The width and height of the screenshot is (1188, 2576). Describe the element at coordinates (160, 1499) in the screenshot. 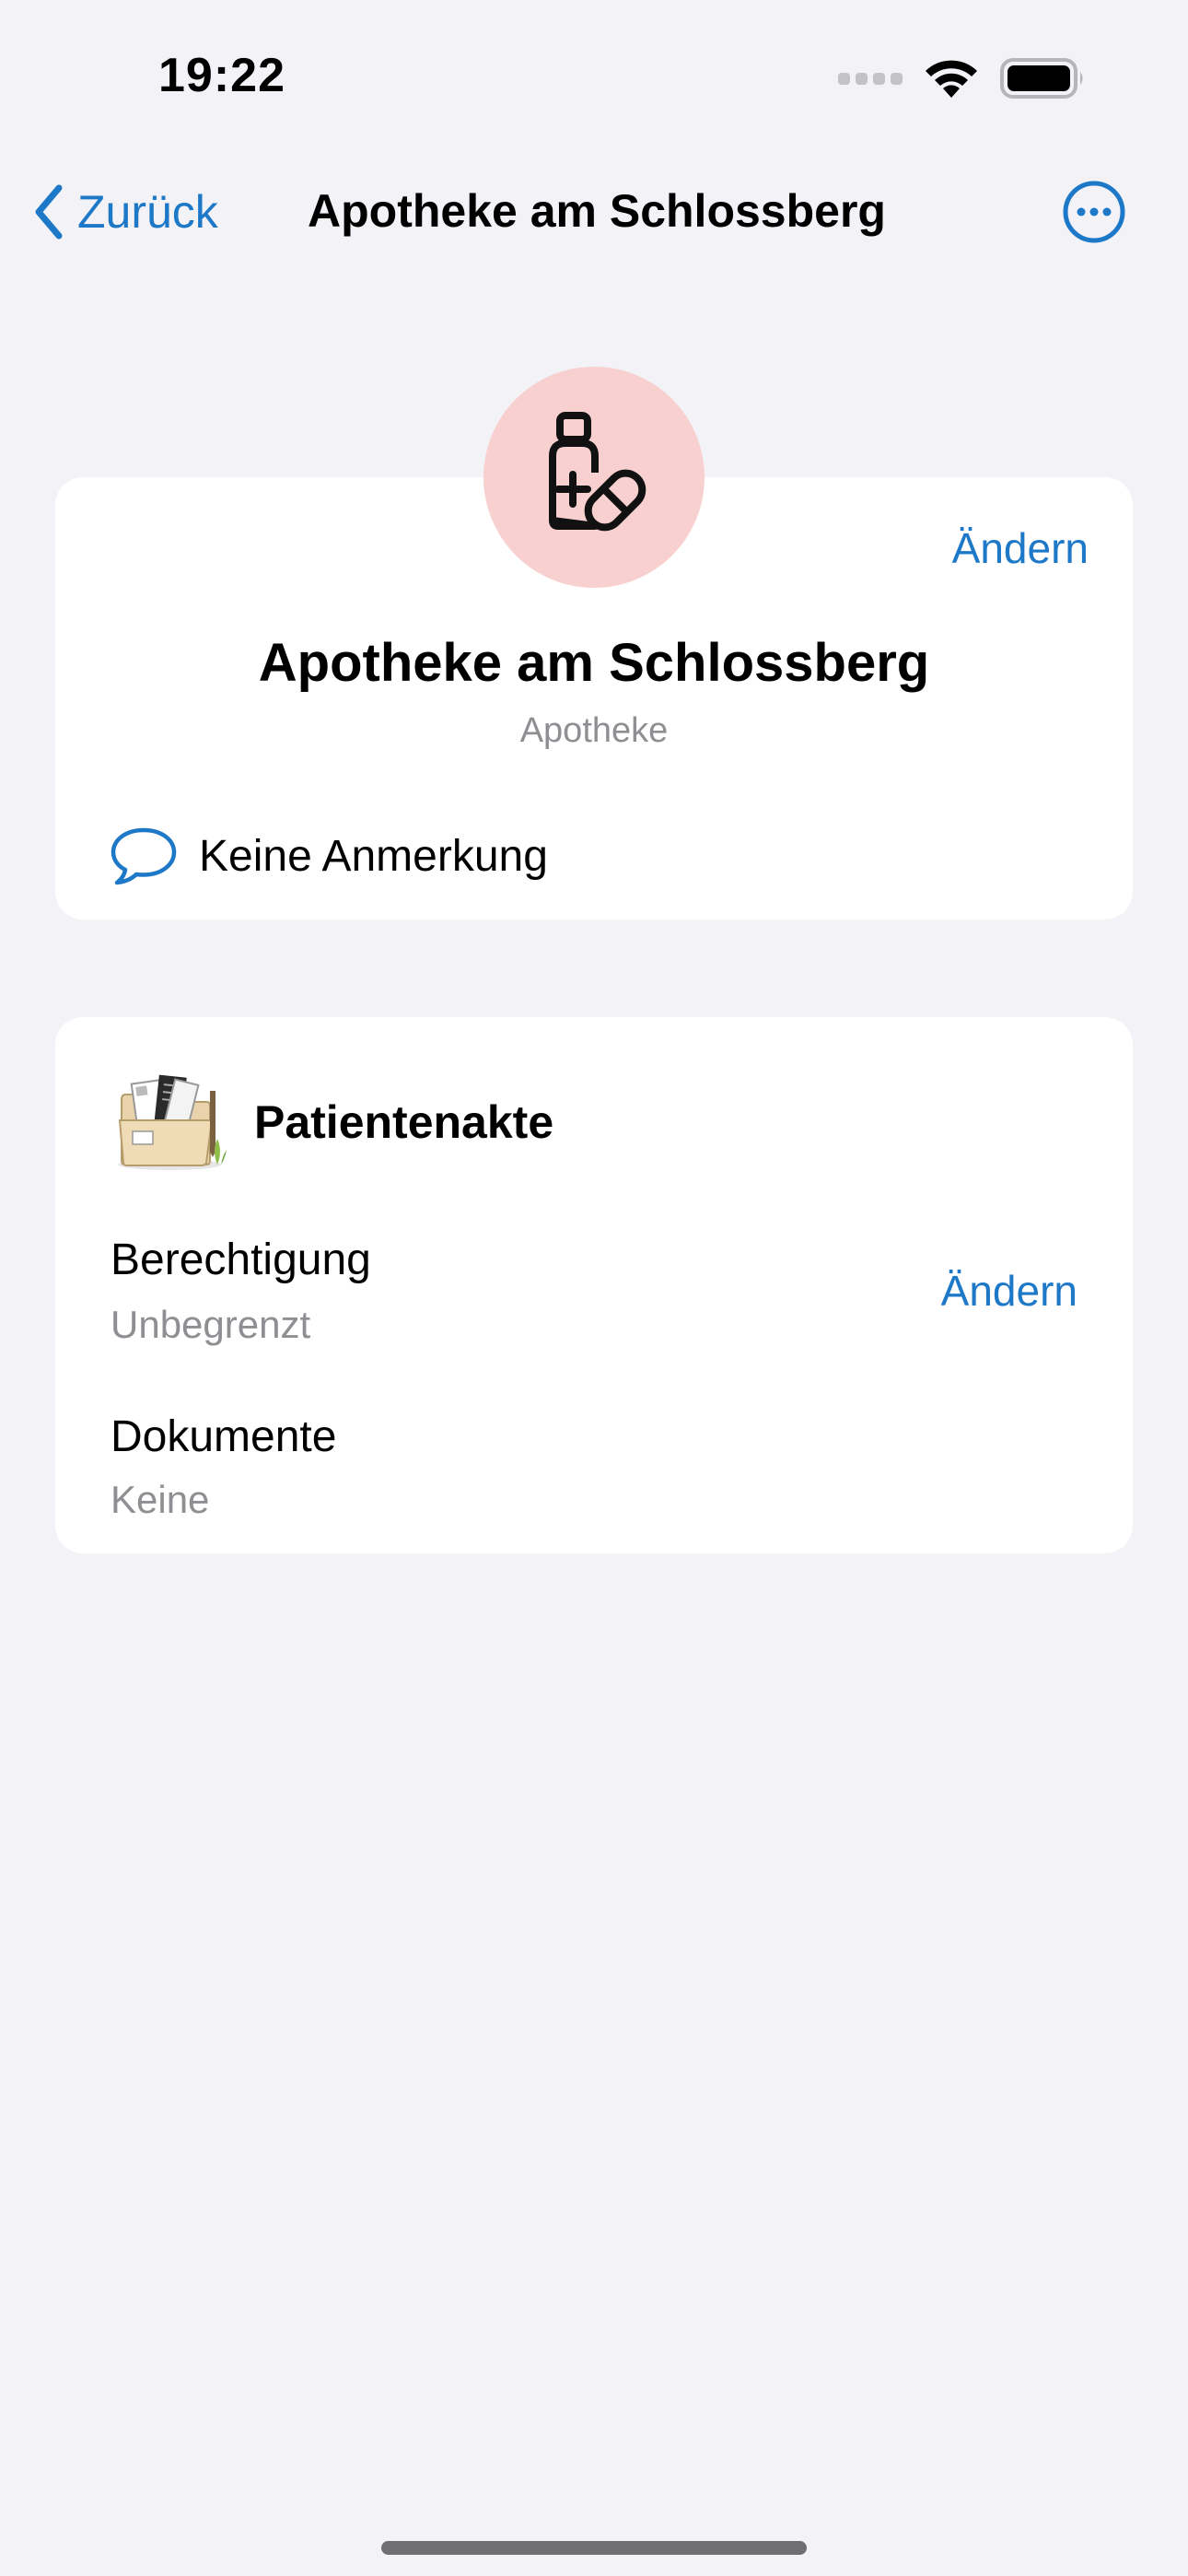

I see `documents-value: Keine` at that location.